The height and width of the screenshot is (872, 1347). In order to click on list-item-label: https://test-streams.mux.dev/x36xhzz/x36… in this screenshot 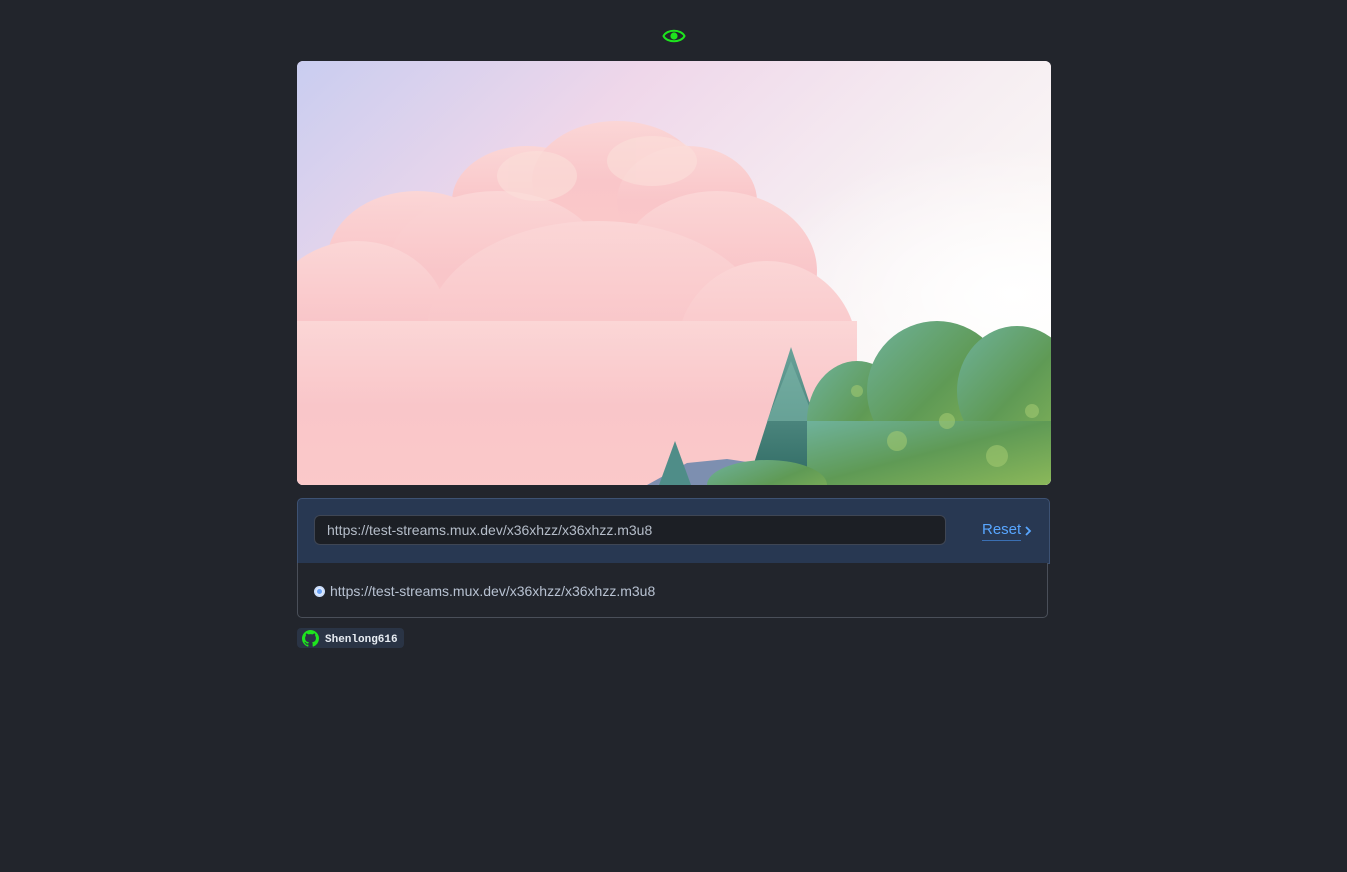, I will do `click(493, 591)`.